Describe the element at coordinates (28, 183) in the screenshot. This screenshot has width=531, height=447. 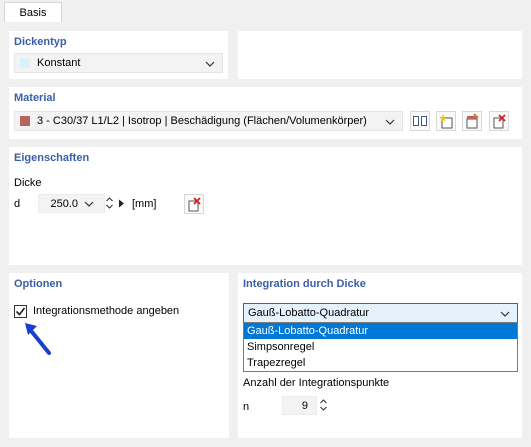
I see `dicke-label: Dicke` at that location.